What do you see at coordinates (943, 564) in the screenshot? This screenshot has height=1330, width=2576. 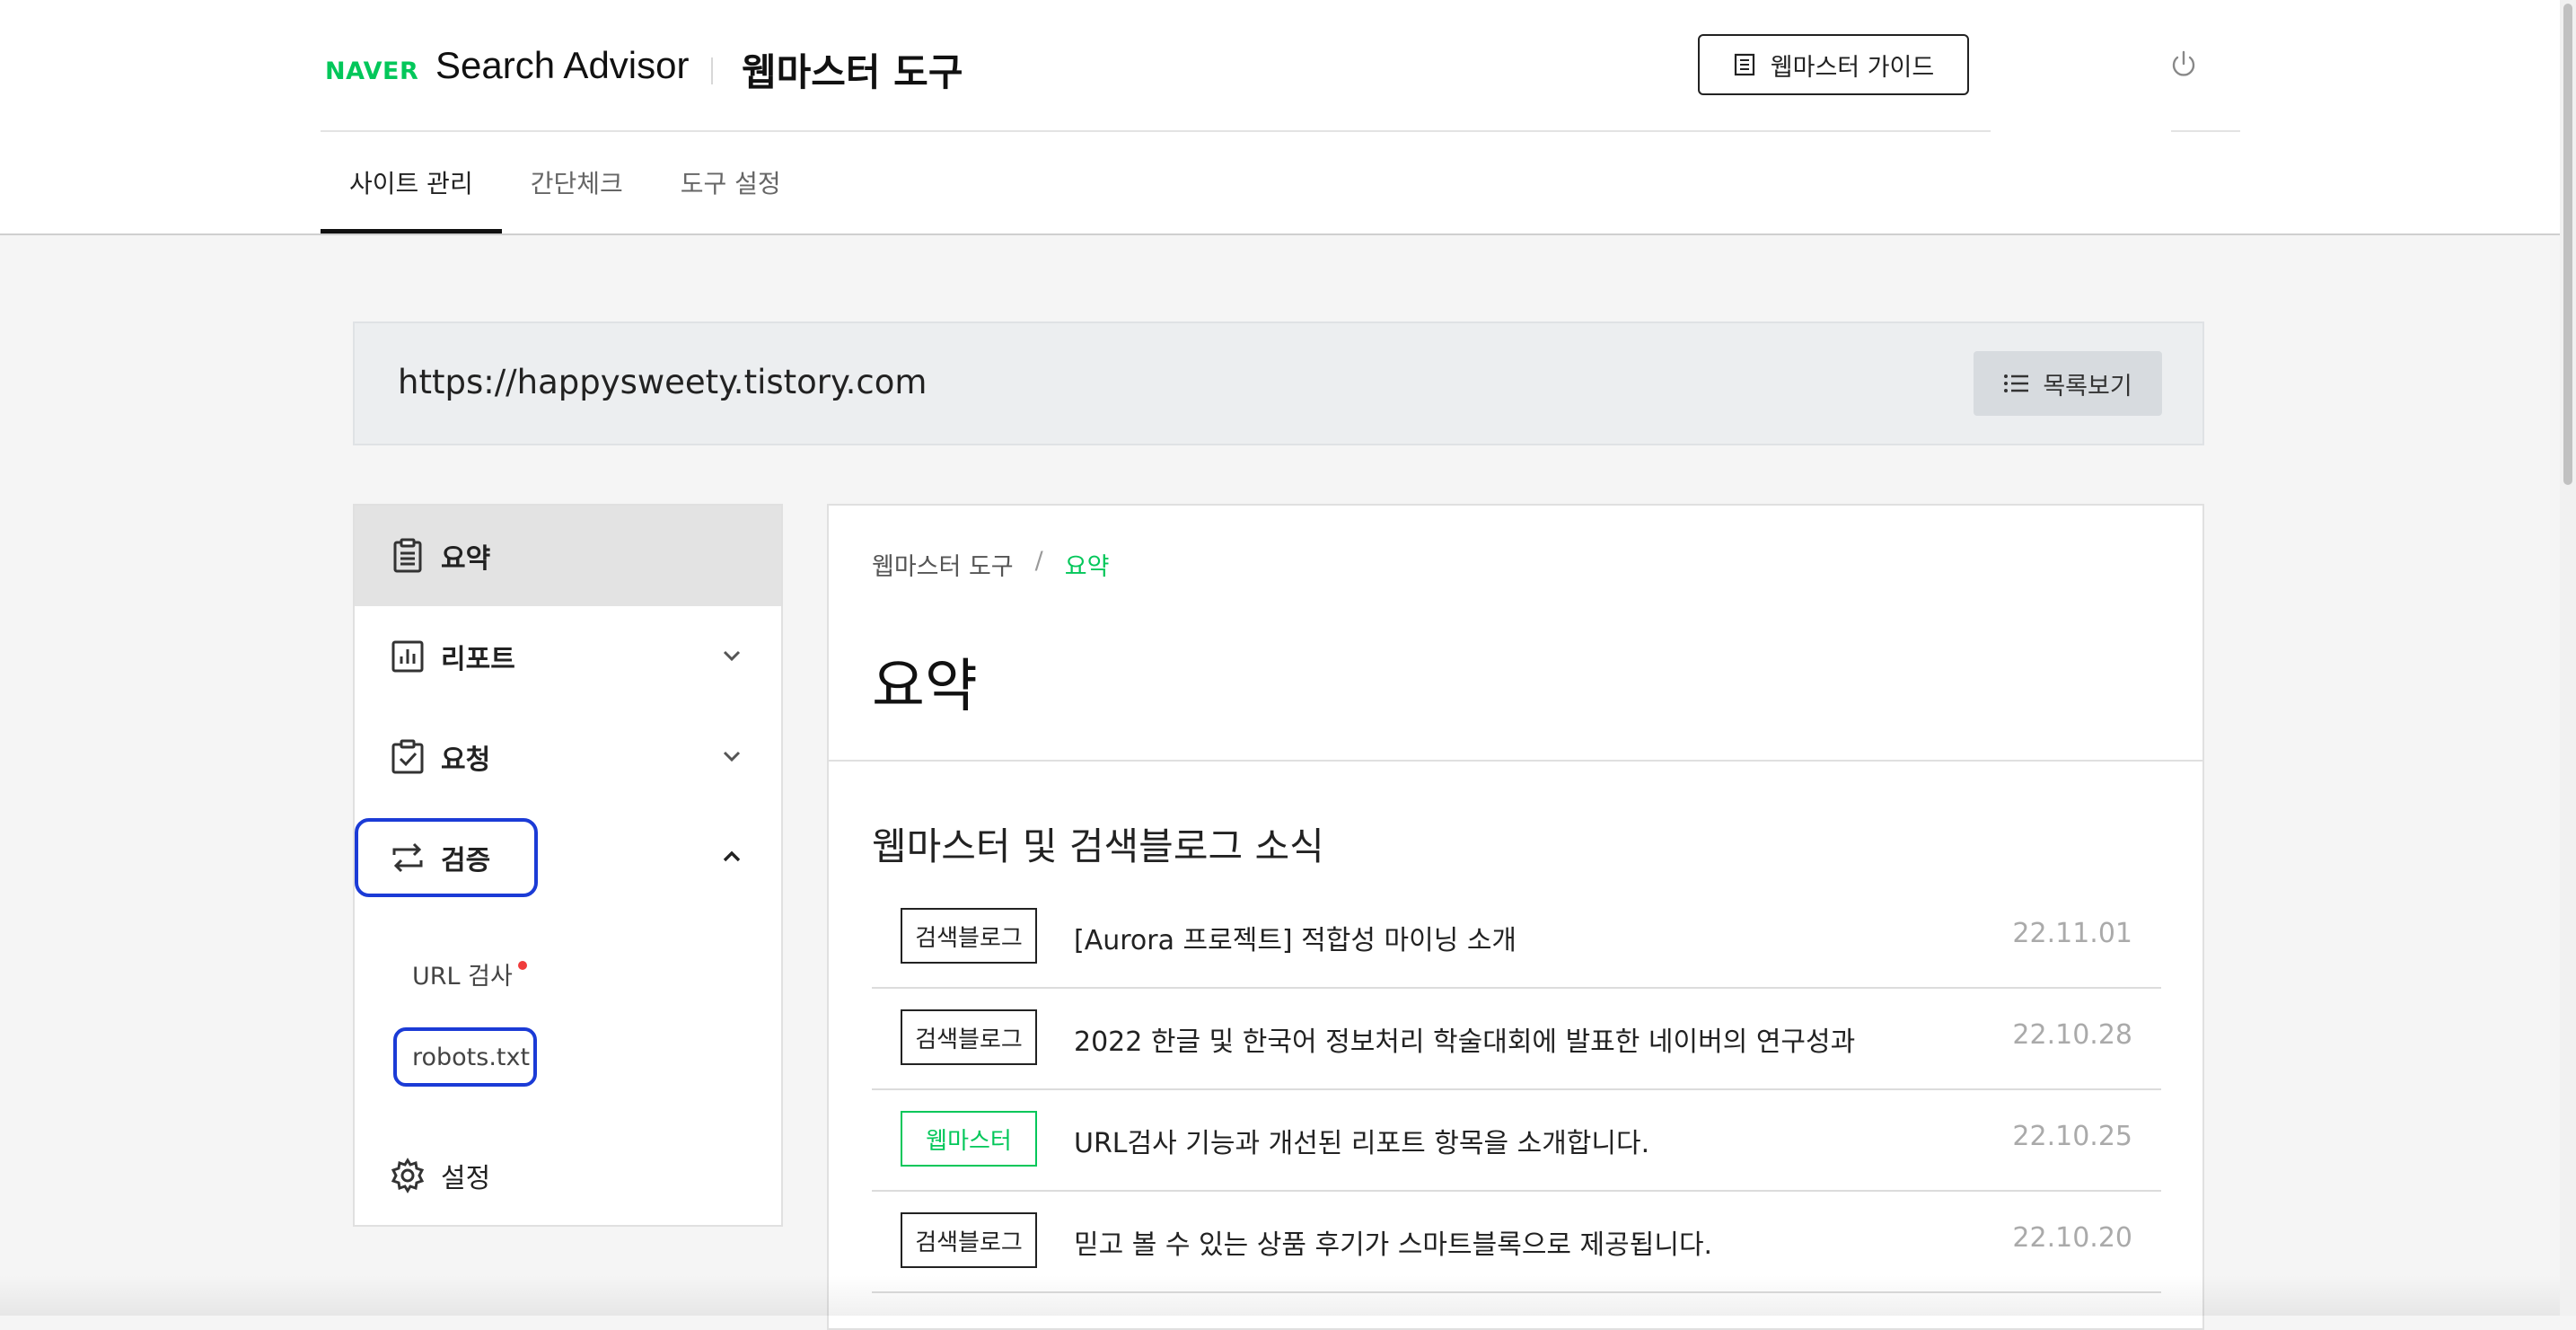 I see `breadcrumb-webmaster: 웹마스터 도구` at bounding box center [943, 564].